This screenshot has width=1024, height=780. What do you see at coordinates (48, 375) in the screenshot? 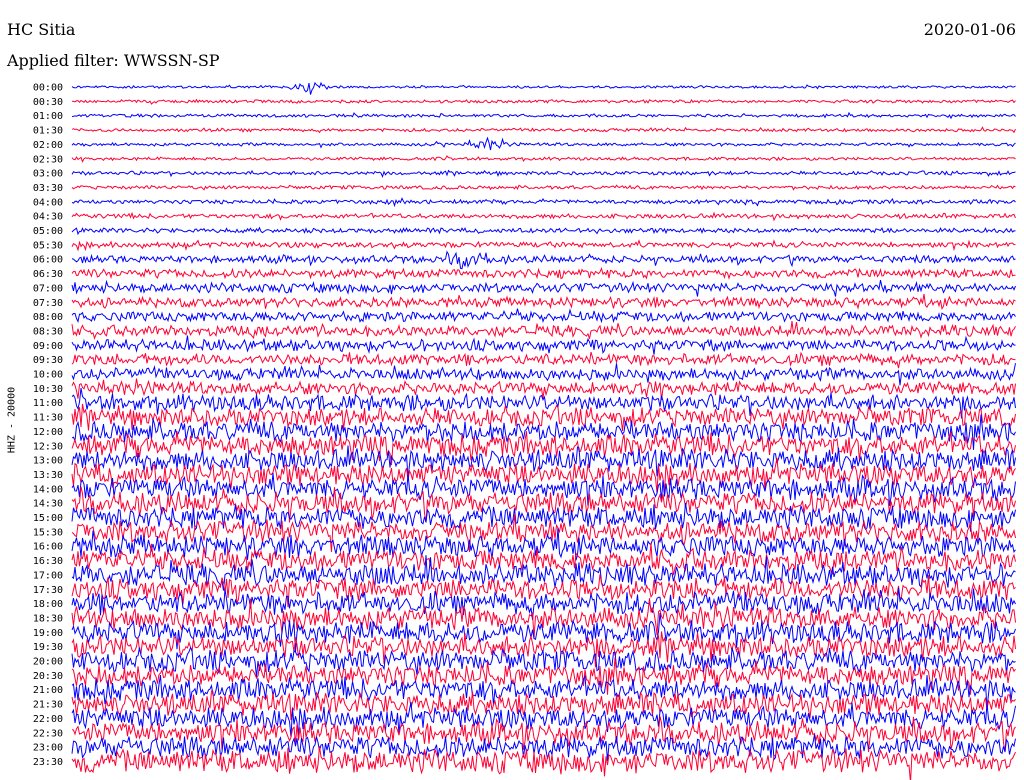
I see `row-label: 10:00` at bounding box center [48, 375].